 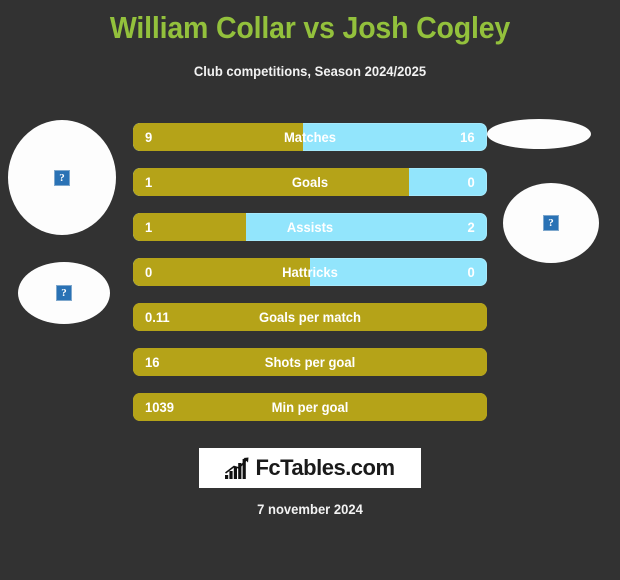 I want to click on stat-label: Assists, so click(x=310, y=227).